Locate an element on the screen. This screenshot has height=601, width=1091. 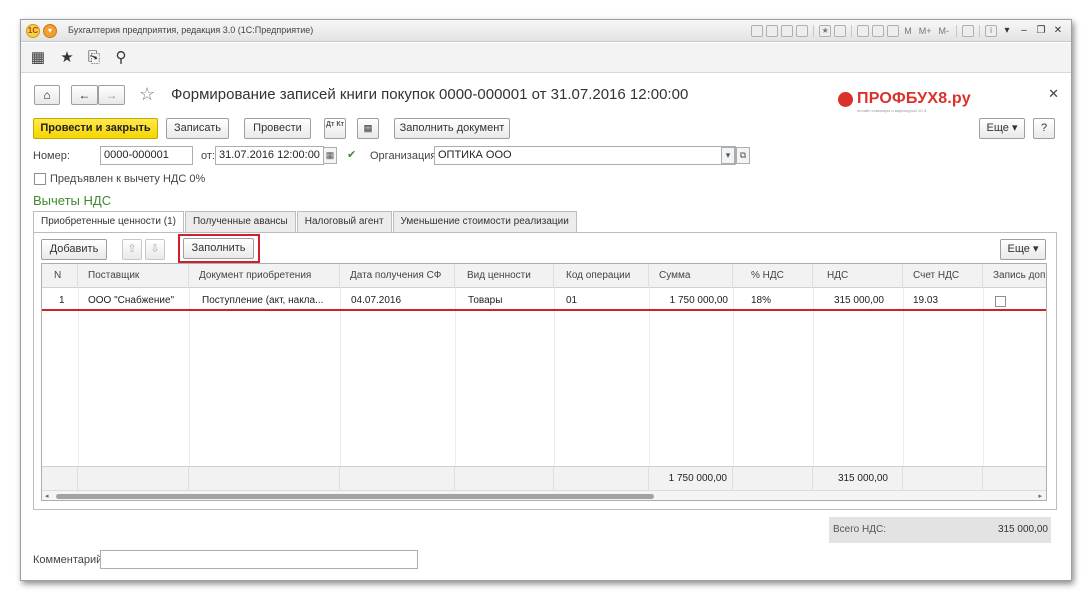
add-button: Добавить is located at coordinates (74, 249).